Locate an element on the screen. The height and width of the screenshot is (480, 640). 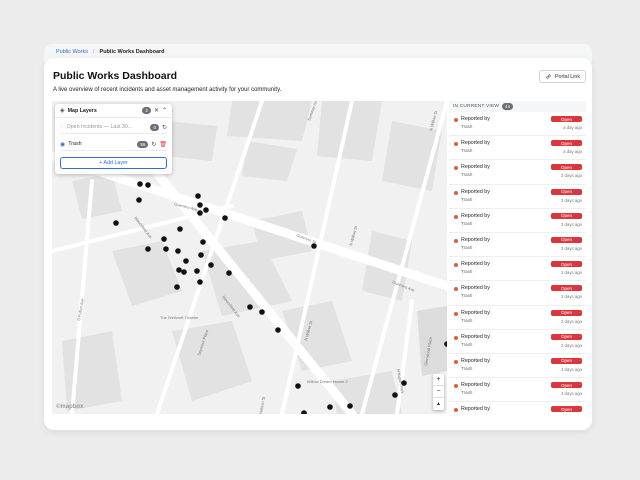
street-label-nelson-st: Nelson St is located at coordinates (262, 404).